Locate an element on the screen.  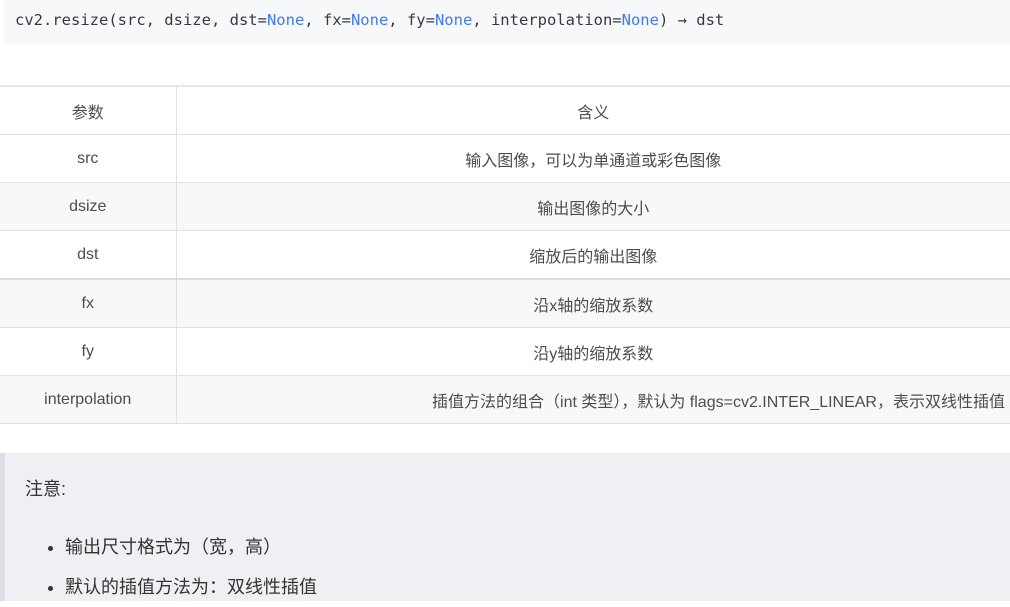
header-meaning: 含义 is located at coordinates (593, 110).